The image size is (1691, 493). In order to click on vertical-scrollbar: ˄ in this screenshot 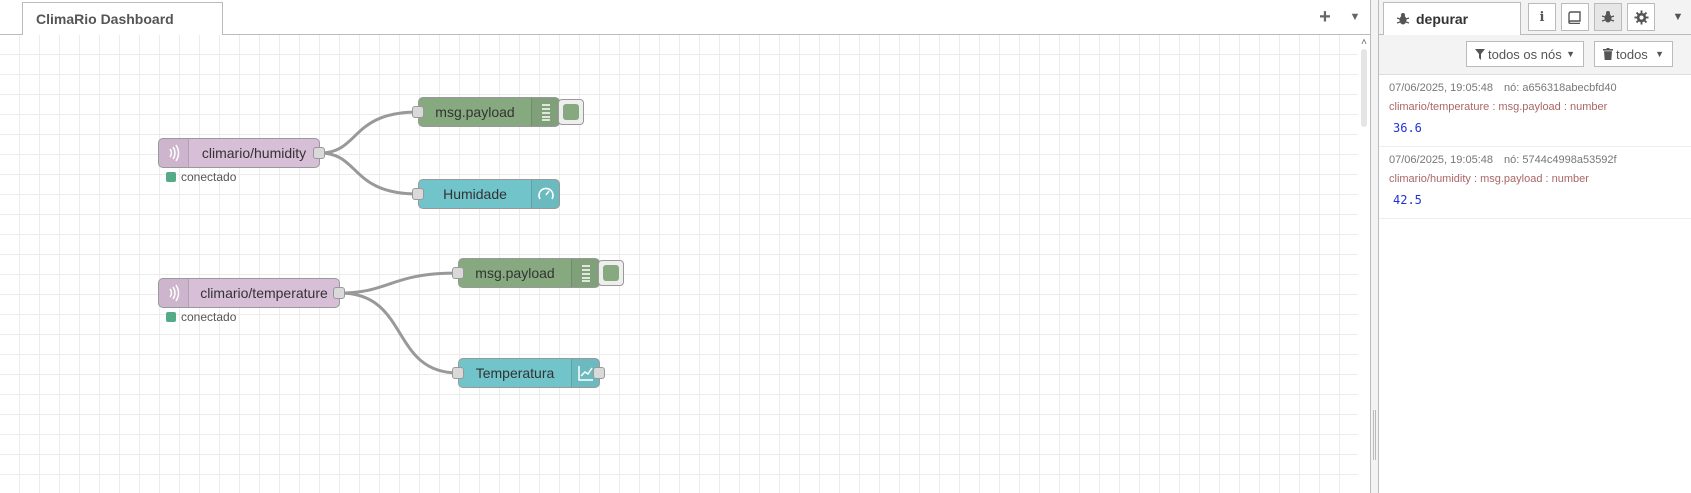, I will do `click(1364, 264)`.